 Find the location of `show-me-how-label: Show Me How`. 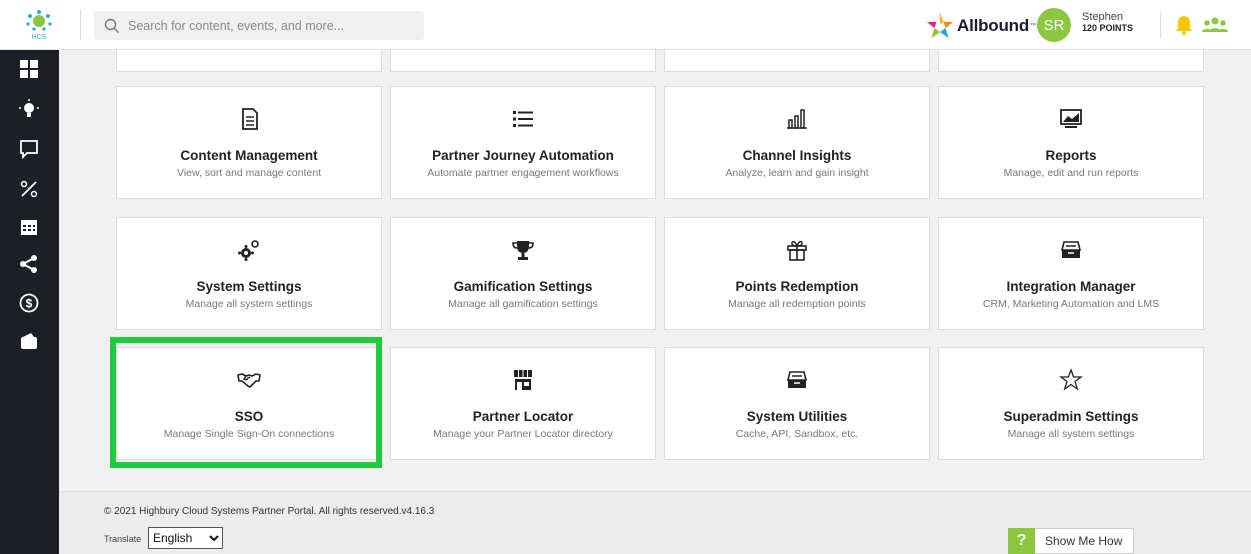

show-me-how-label: Show Me How is located at coordinates (1084, 541).